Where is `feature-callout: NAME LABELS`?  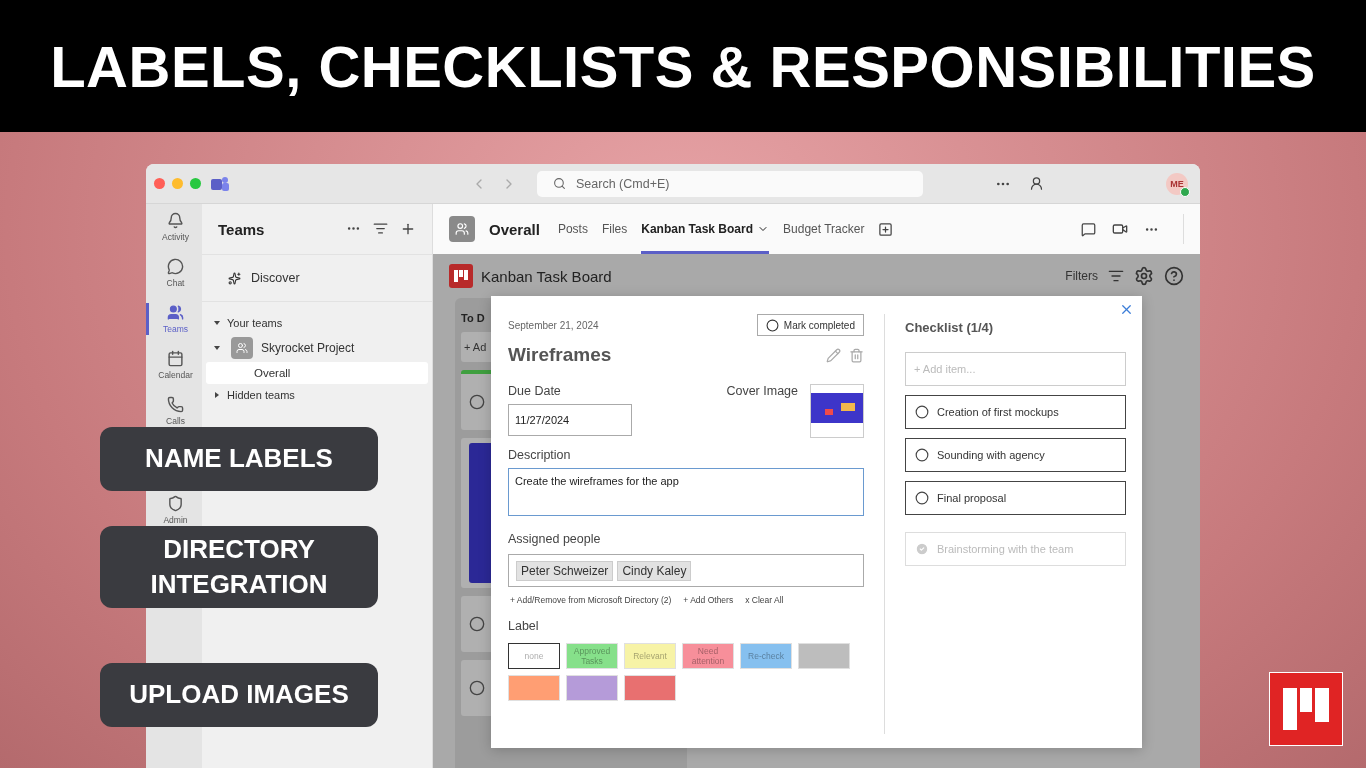 feature-callout: NAME LABELS is located at coordinates (239, 459).